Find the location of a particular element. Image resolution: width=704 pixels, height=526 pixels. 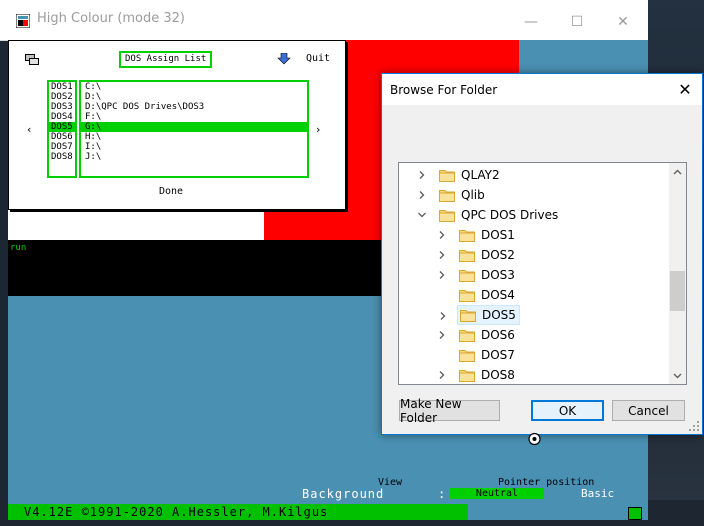

quit-button: Quit is located at coordinates (318, 58).